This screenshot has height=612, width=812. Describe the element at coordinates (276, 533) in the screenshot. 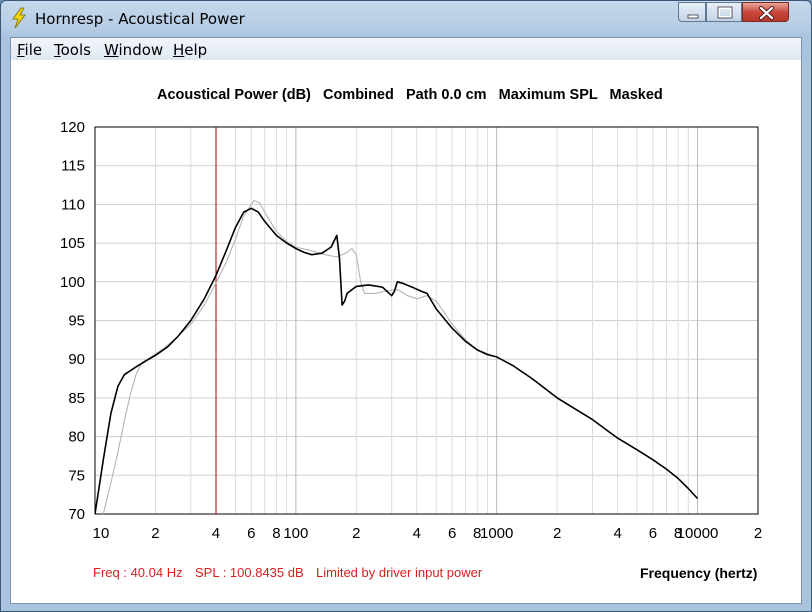

I see `x-tick-label: 8` at that location.